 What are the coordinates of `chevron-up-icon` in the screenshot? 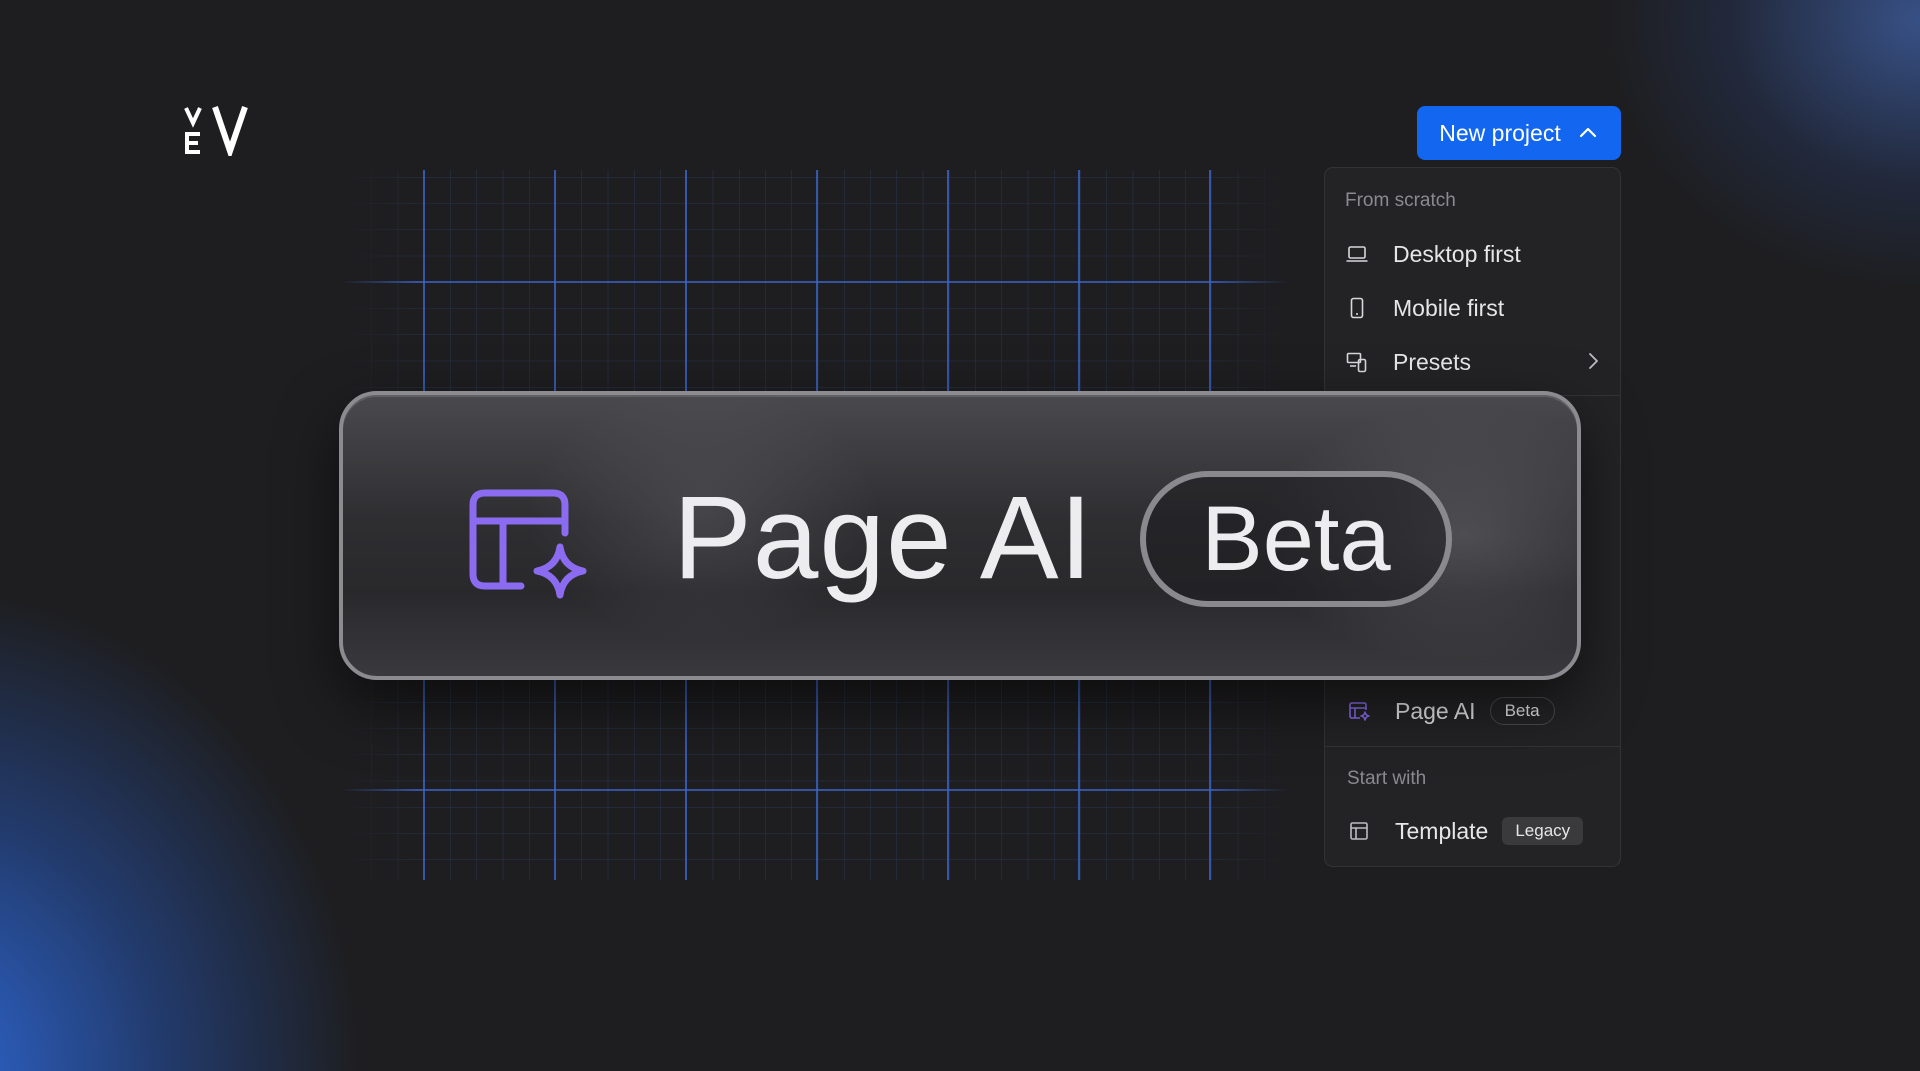 It's located at (1587, 132).